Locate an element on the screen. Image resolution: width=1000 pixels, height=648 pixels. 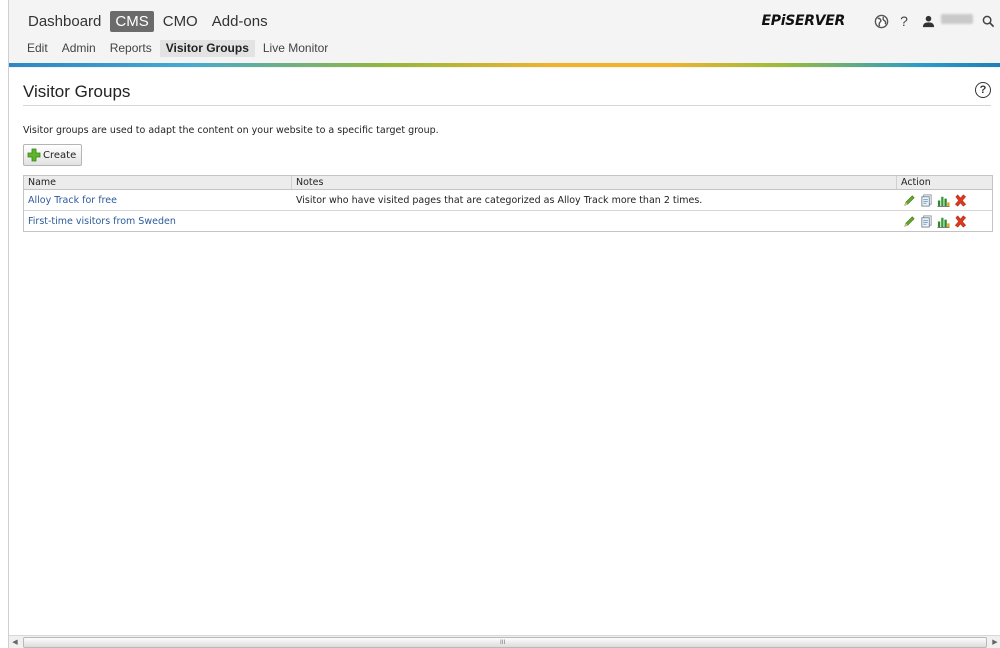
create-button-label: Create is located at coordinates (60, 155).